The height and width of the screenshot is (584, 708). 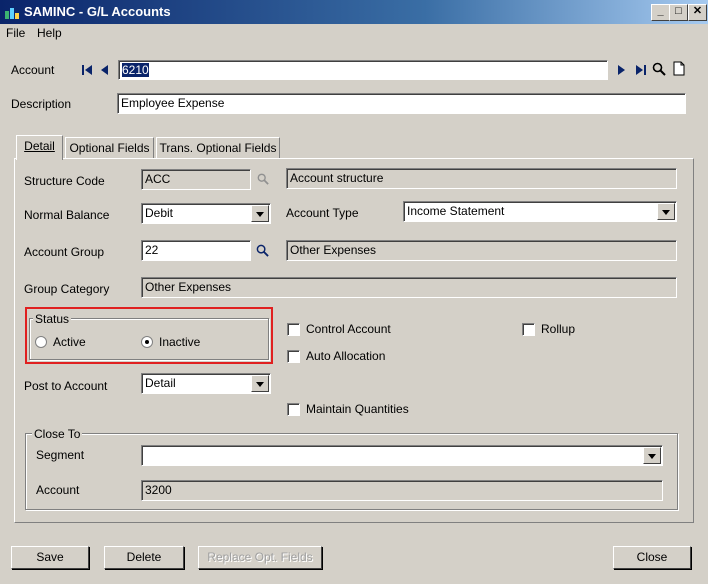 I want to click on normal-balance-value: Debit, so click(x=159, y=213).